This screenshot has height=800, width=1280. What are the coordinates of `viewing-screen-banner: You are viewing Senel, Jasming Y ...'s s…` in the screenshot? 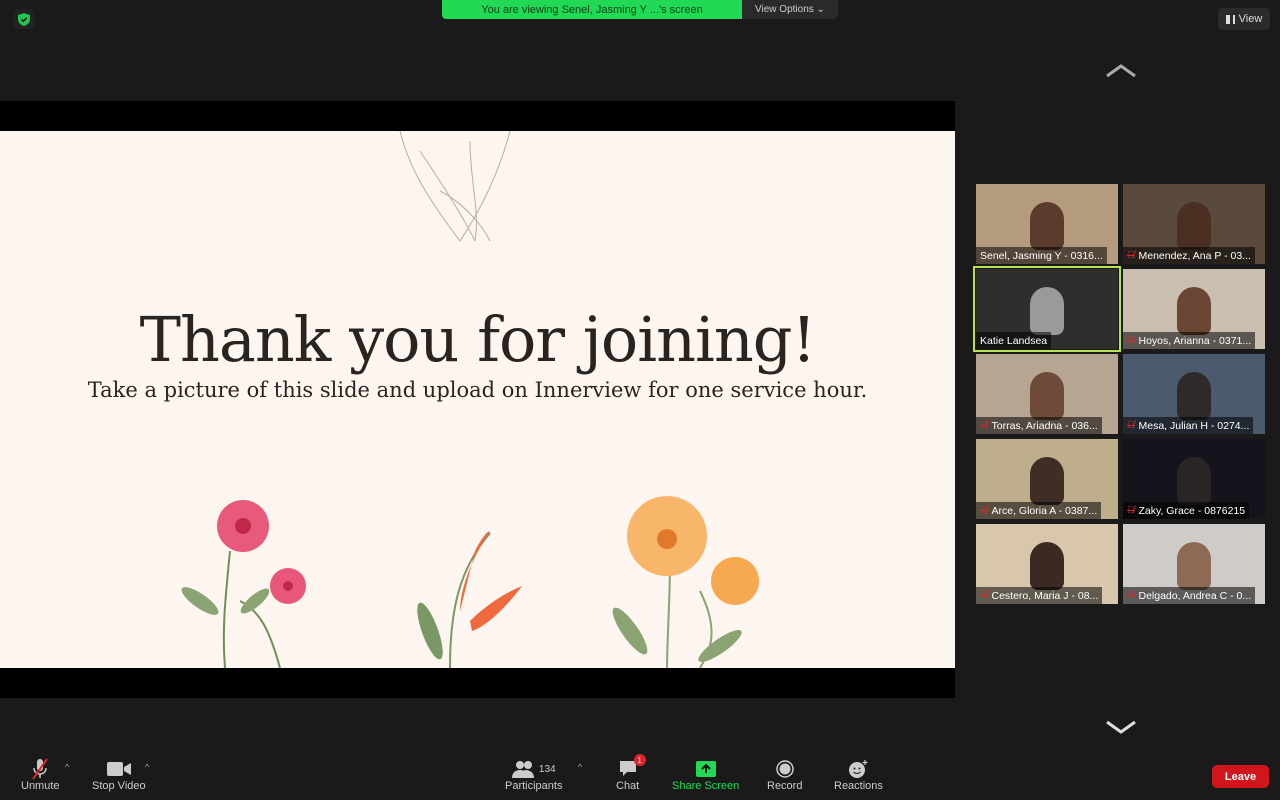 It's located at (592, 9).